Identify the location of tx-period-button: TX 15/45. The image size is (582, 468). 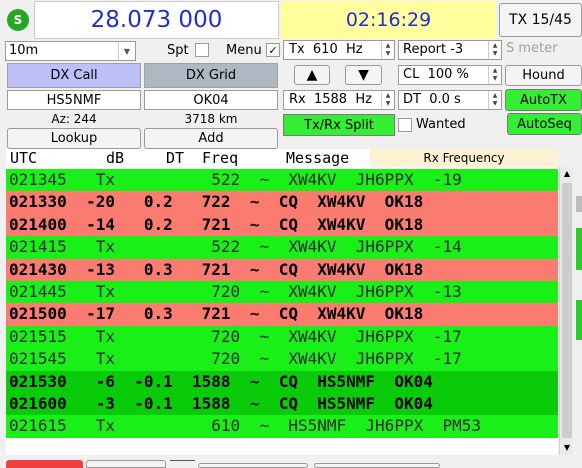
(540, 20).